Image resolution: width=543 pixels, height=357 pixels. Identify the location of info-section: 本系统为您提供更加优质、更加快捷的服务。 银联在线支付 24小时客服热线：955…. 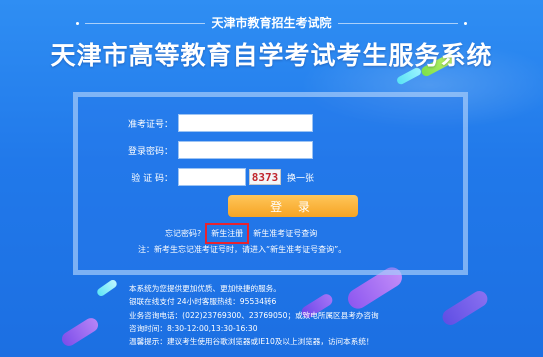
(254, 315).